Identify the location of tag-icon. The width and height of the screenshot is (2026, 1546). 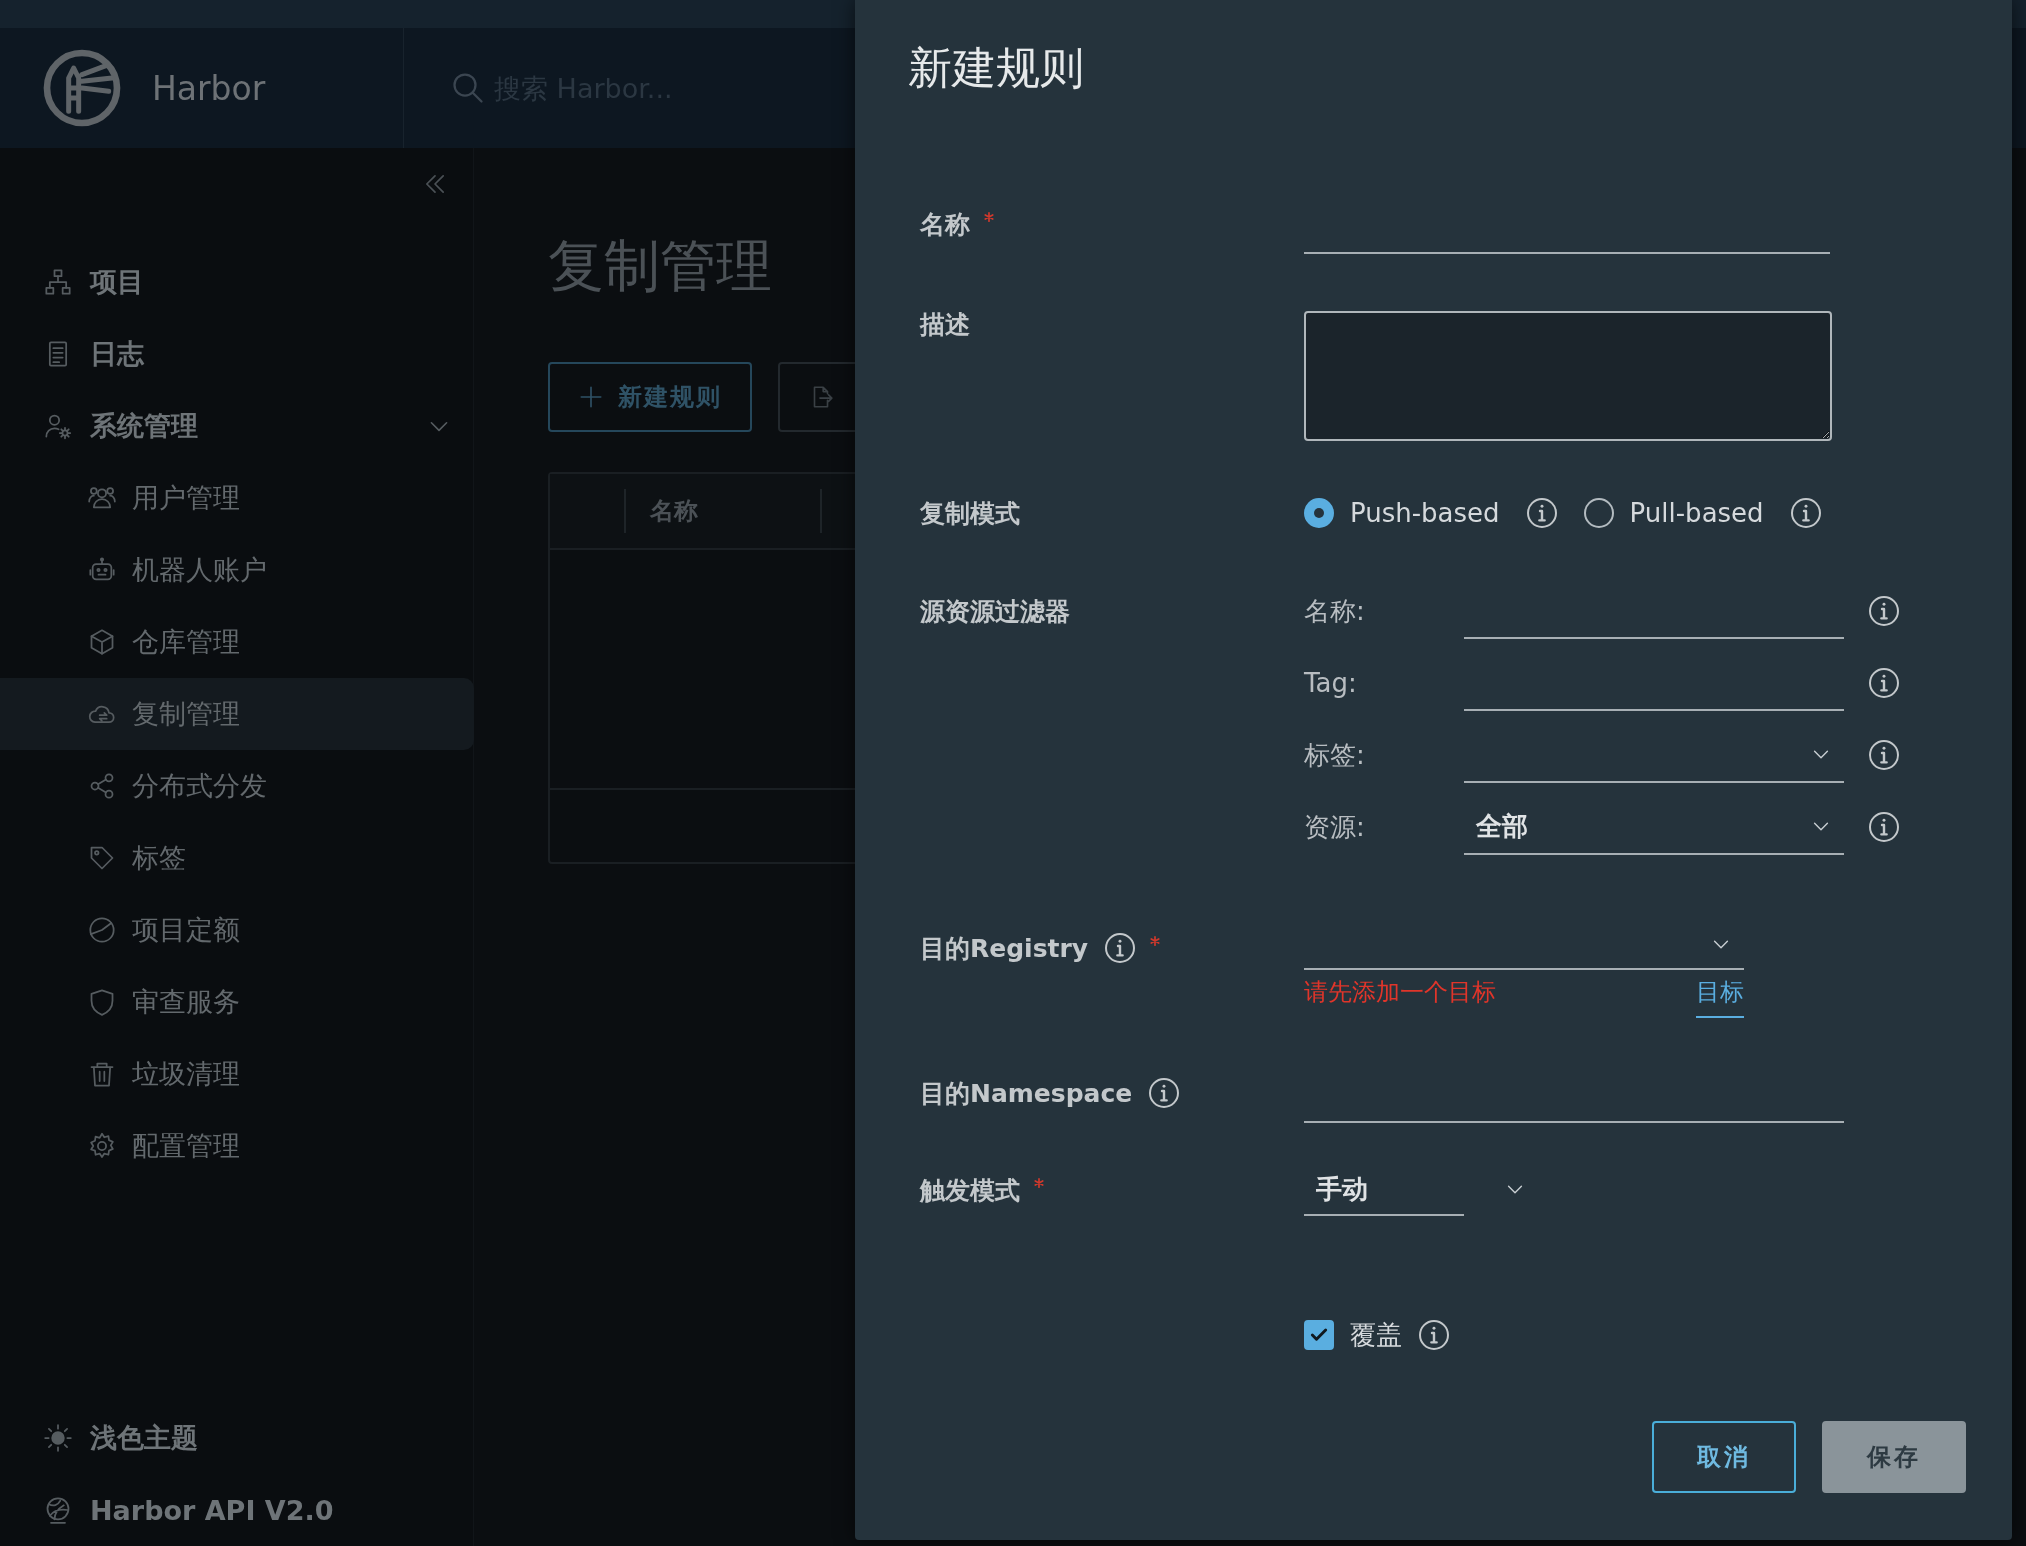
(102, 858).